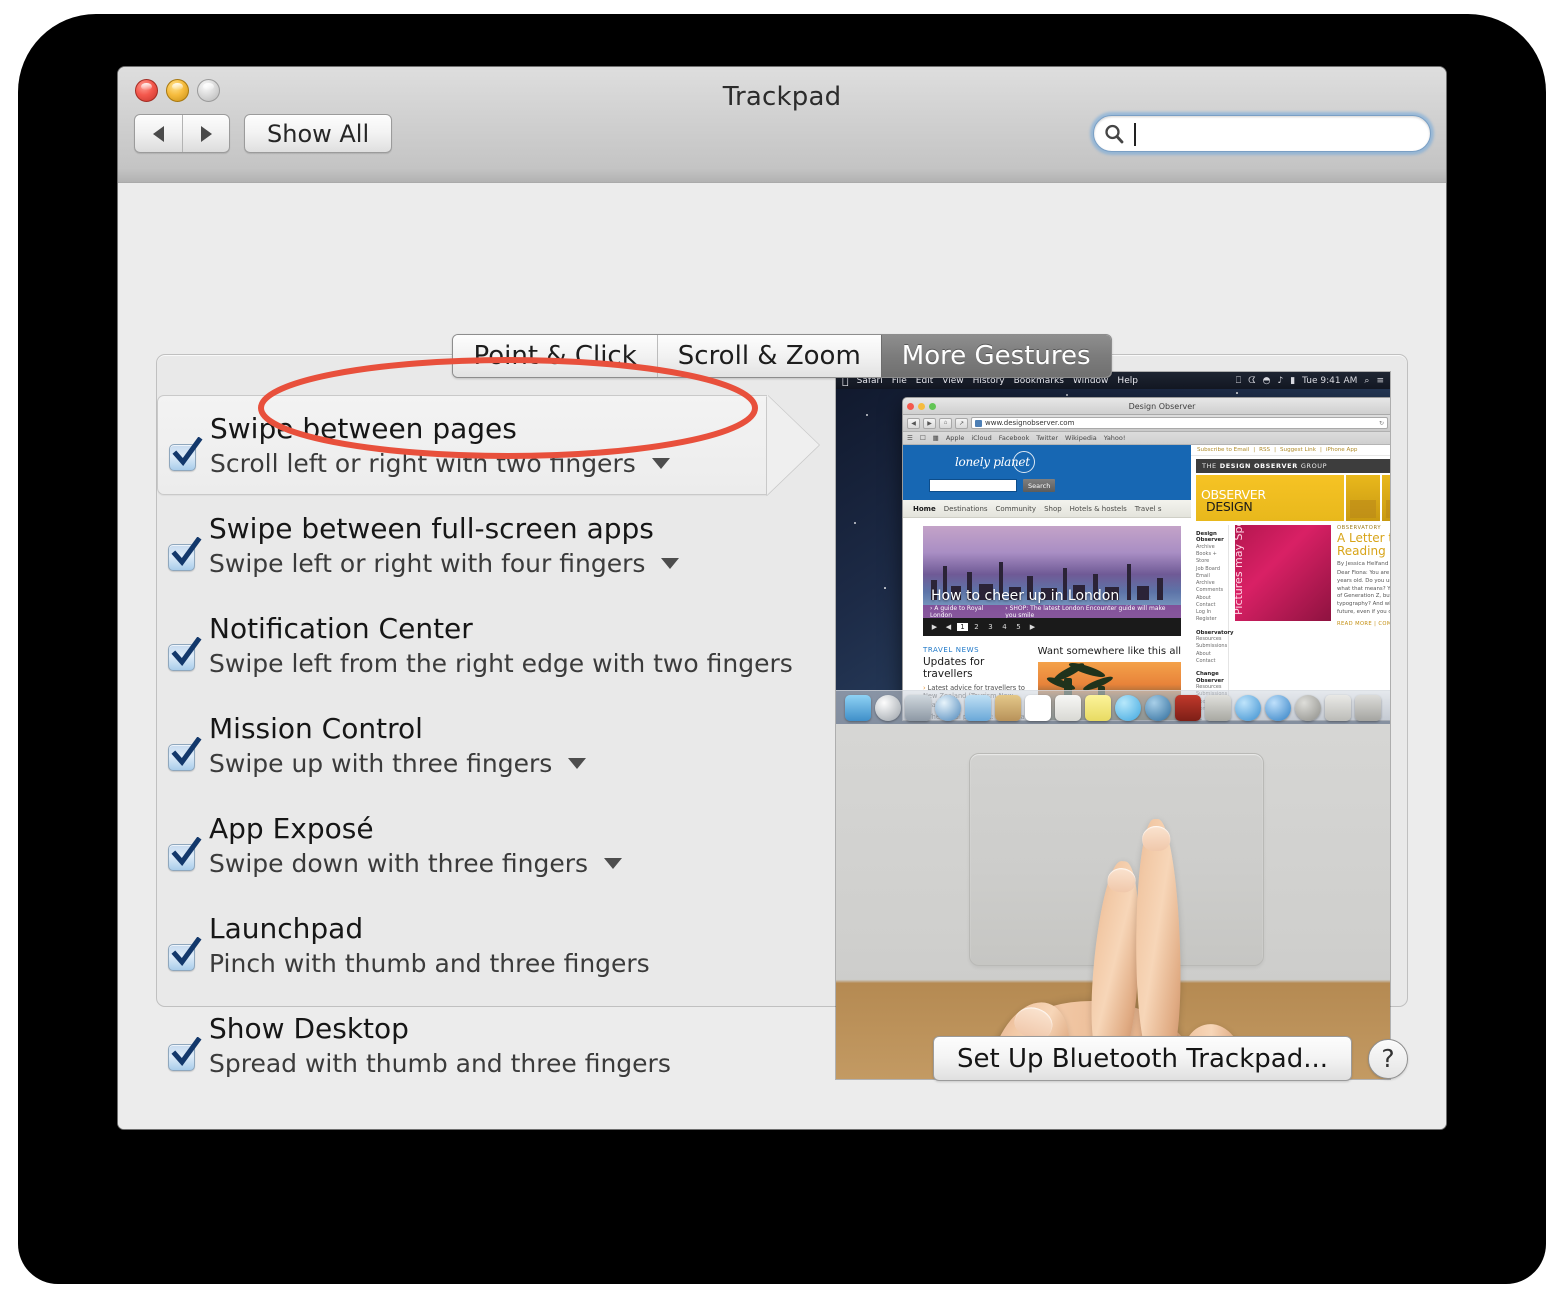 Image resolution: width=1564 pixels, height=1290 pixels. I want to click on topbar-rss: RSS, so click(1264, 450).